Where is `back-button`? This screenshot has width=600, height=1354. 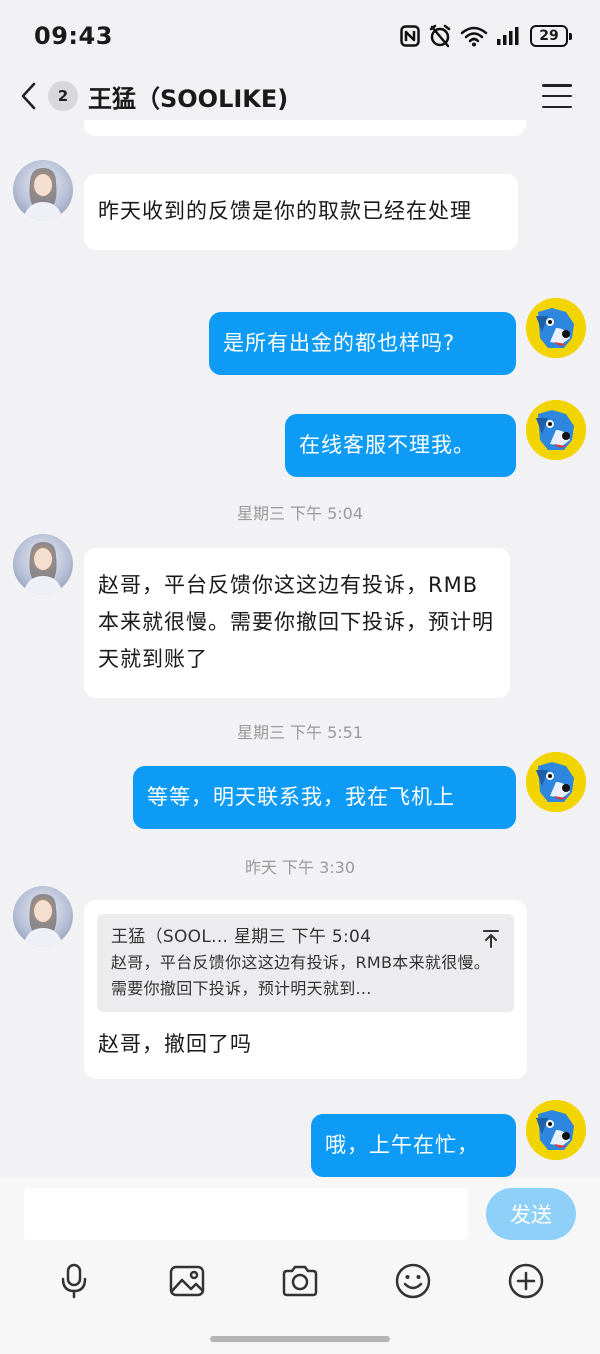
back-button is located at coordinates (31, 96).